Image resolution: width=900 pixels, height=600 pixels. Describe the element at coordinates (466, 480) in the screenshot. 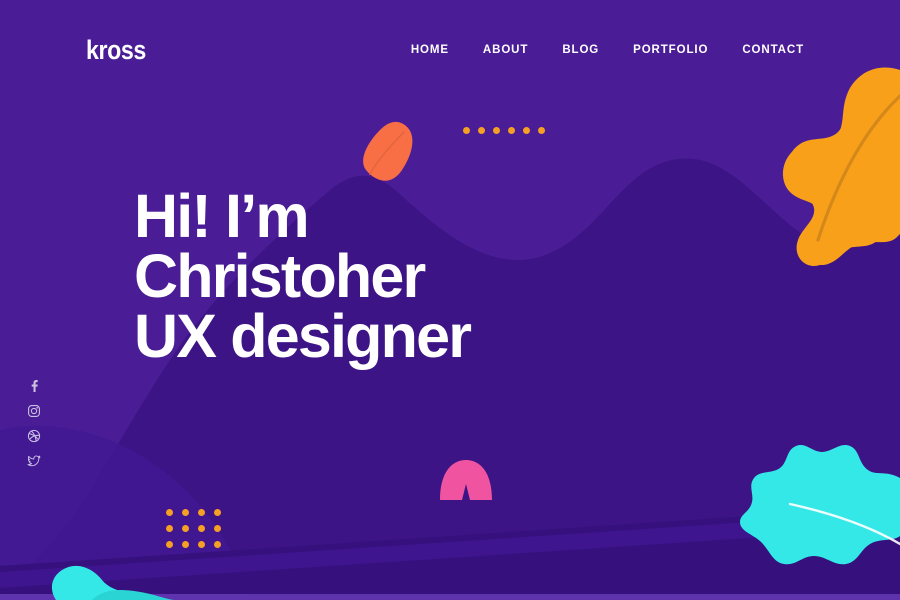

I see `pink-dome-shape` at that location.